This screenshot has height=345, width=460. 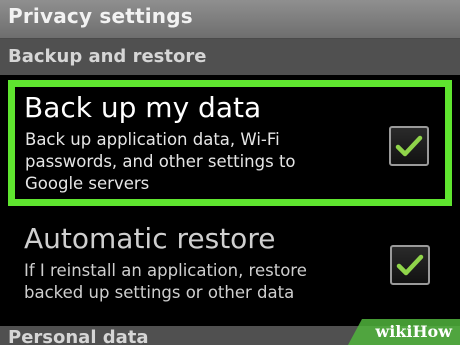 What do you see at coordinates (230, 57) in the screenshot?
I see `section-header-backup-and-restore: Backup and restore` at bounding box center [230, 57].